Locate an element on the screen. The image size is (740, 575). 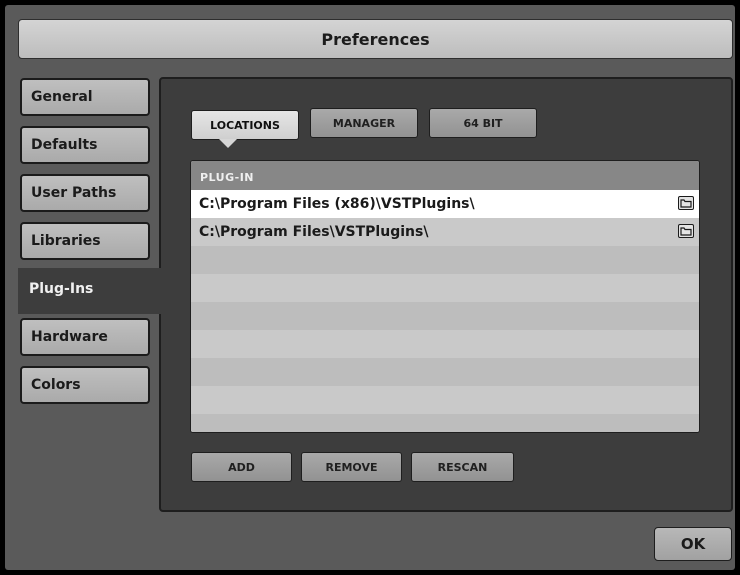
active-tab-pointer-icon is located at coordinates (228, 143).